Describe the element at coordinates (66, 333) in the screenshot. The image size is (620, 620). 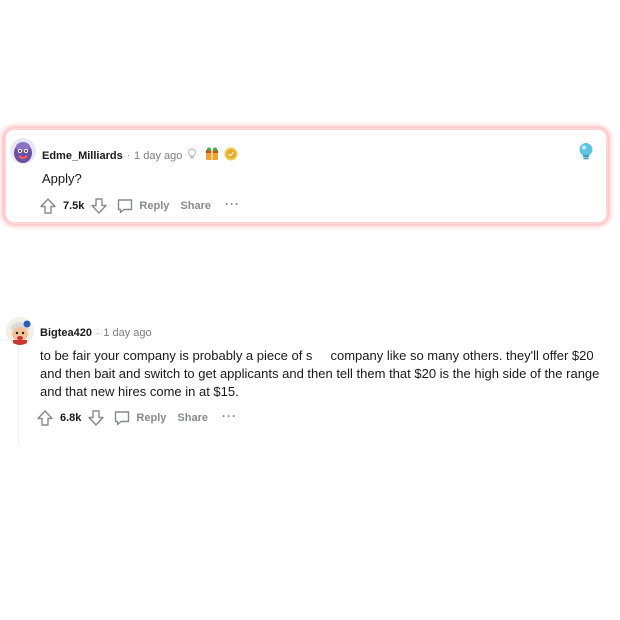
I see `username: Bigtea420` at that location.